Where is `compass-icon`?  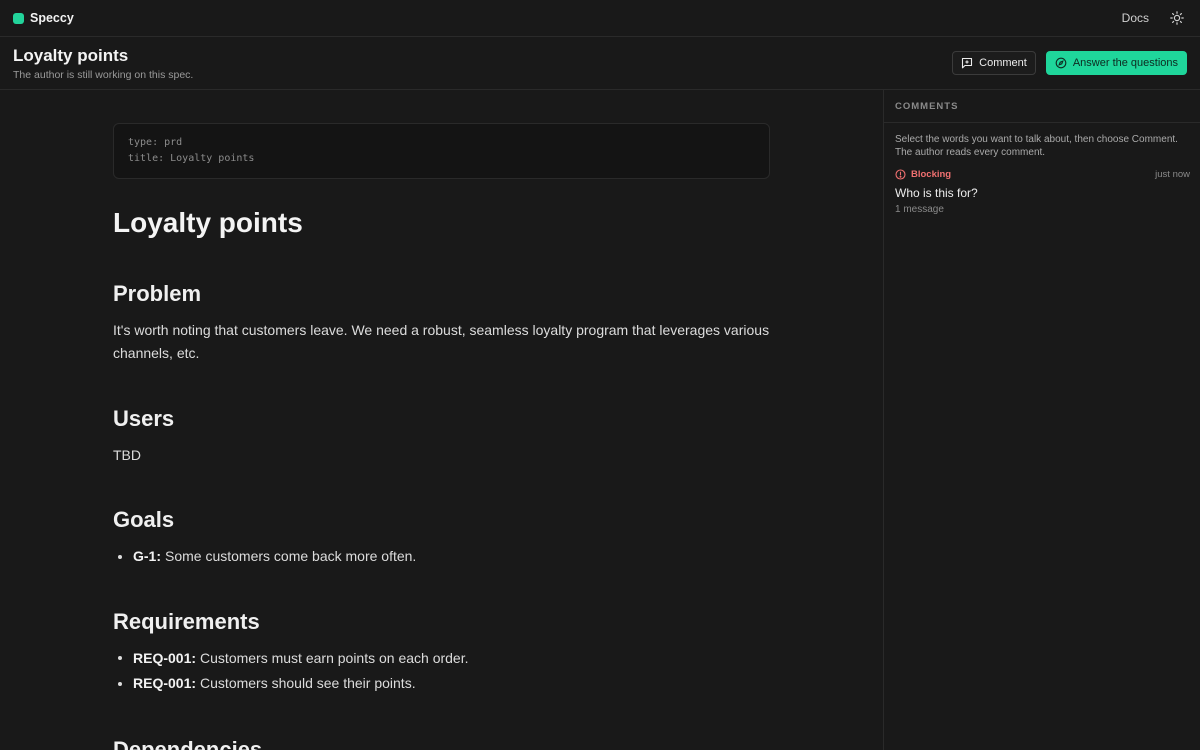 compass-icon is located at coordinates (1061, 63).